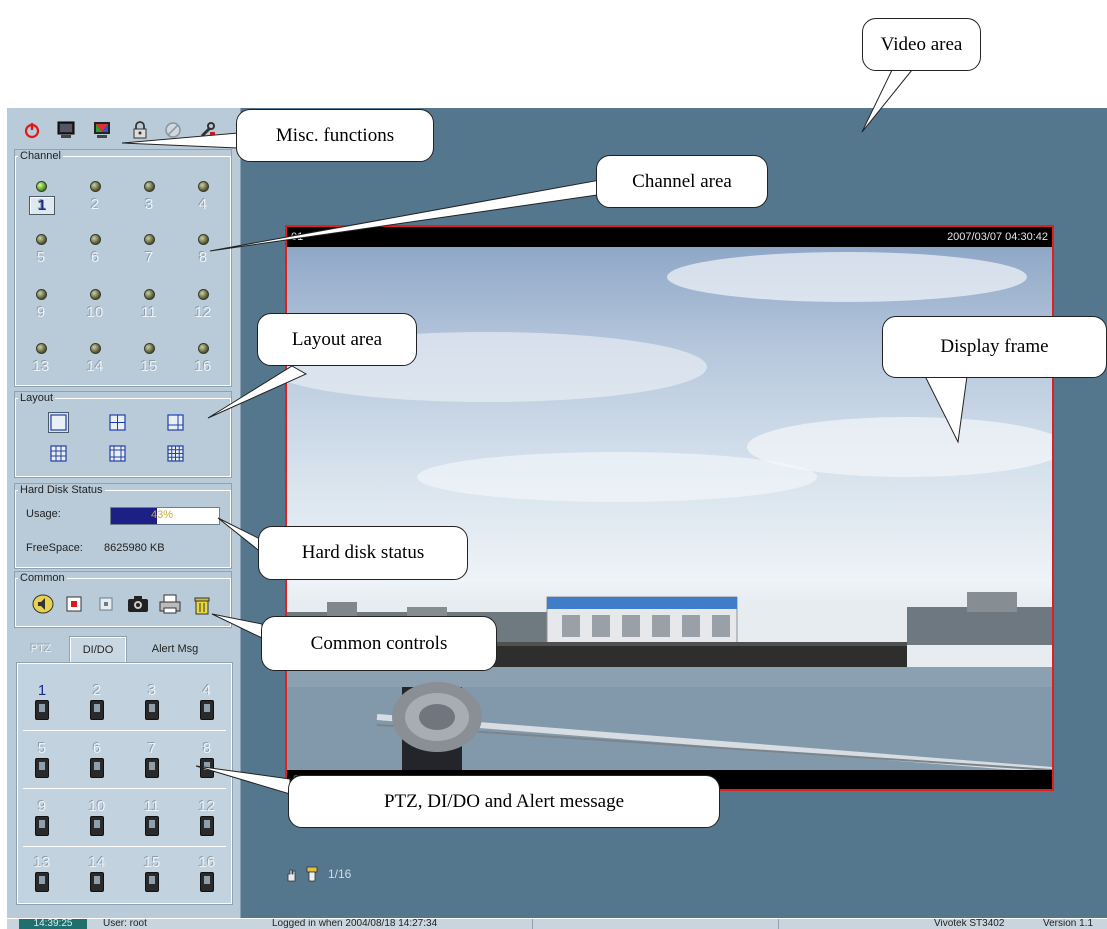 The height and width of the screenshot is (929, 1107). I want to click on layout-legend: Layout, so click(37, 398).